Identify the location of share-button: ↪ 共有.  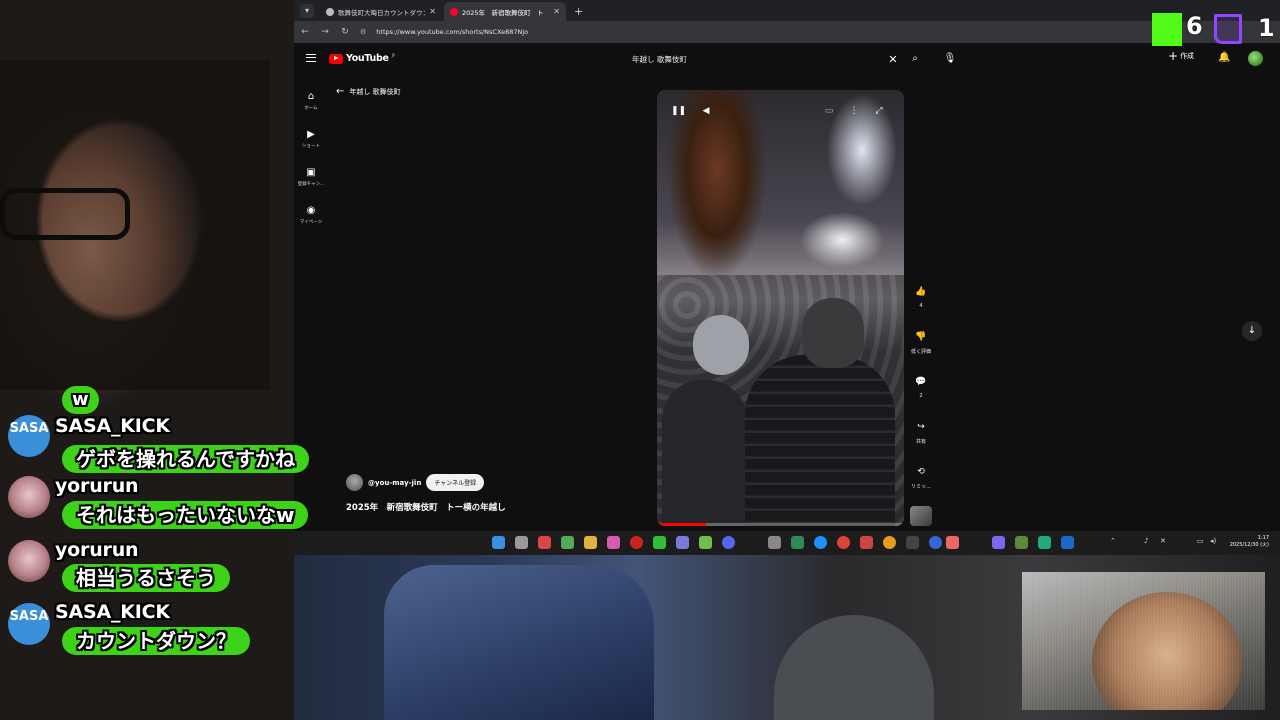
(921, 440).